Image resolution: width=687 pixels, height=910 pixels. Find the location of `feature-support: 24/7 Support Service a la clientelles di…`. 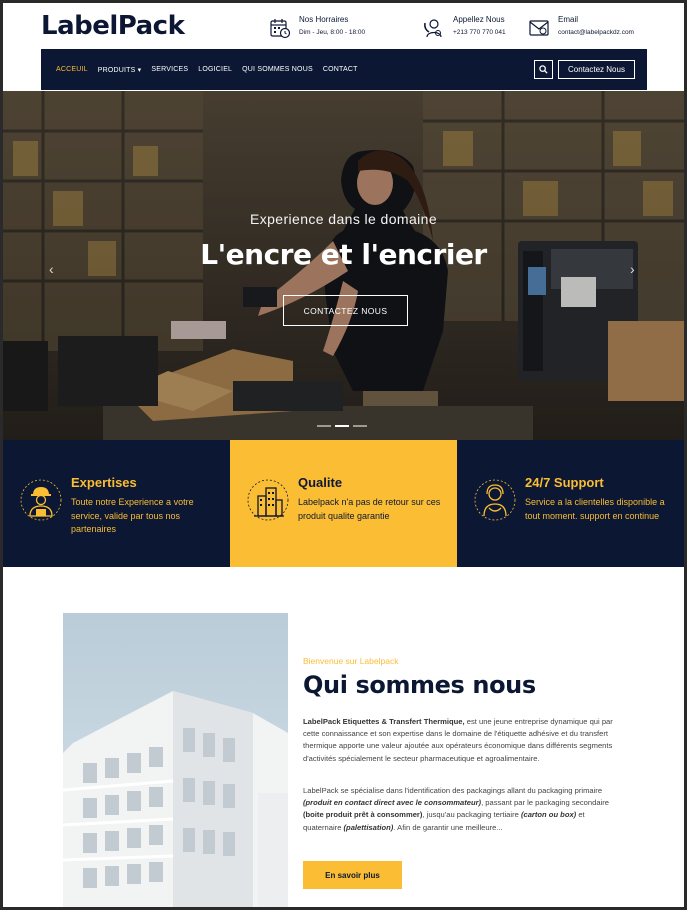

feature-support: 24/7 Support Service a la clientelles di… is located at coordinates (570, 503).